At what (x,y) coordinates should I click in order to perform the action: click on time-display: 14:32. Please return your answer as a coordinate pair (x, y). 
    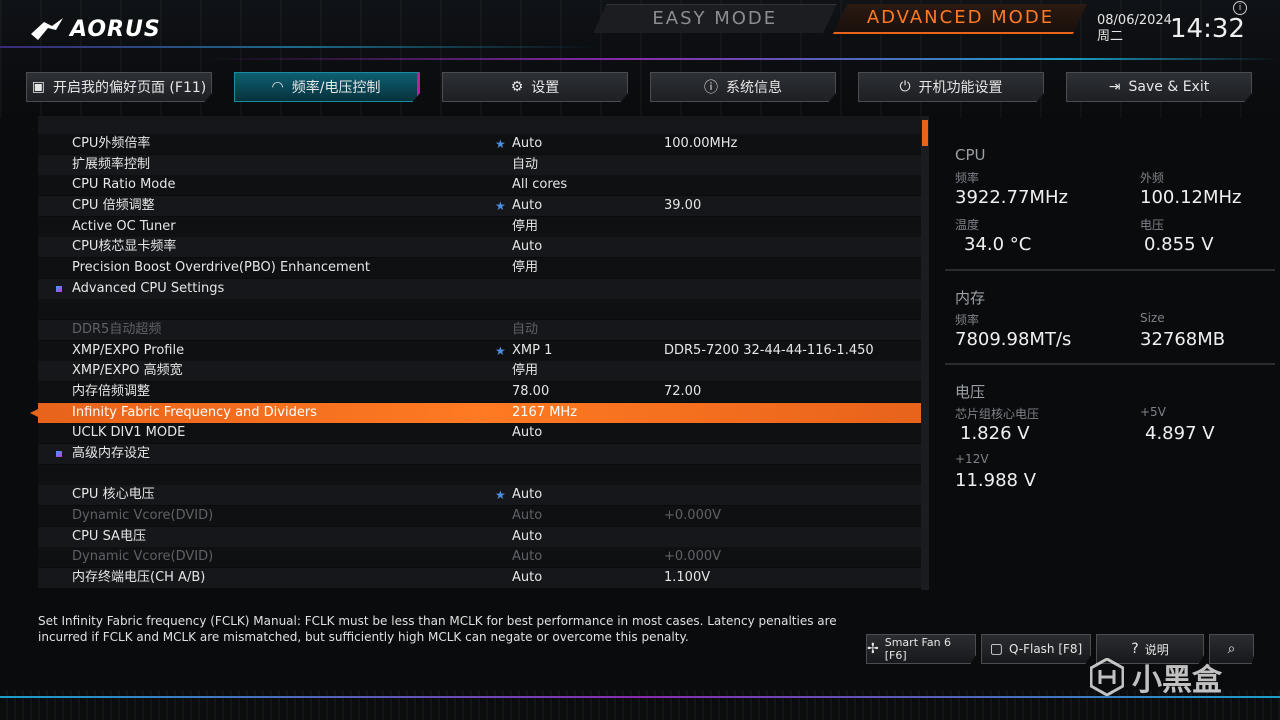
    Looking at the image, I should click on (1207, 29).